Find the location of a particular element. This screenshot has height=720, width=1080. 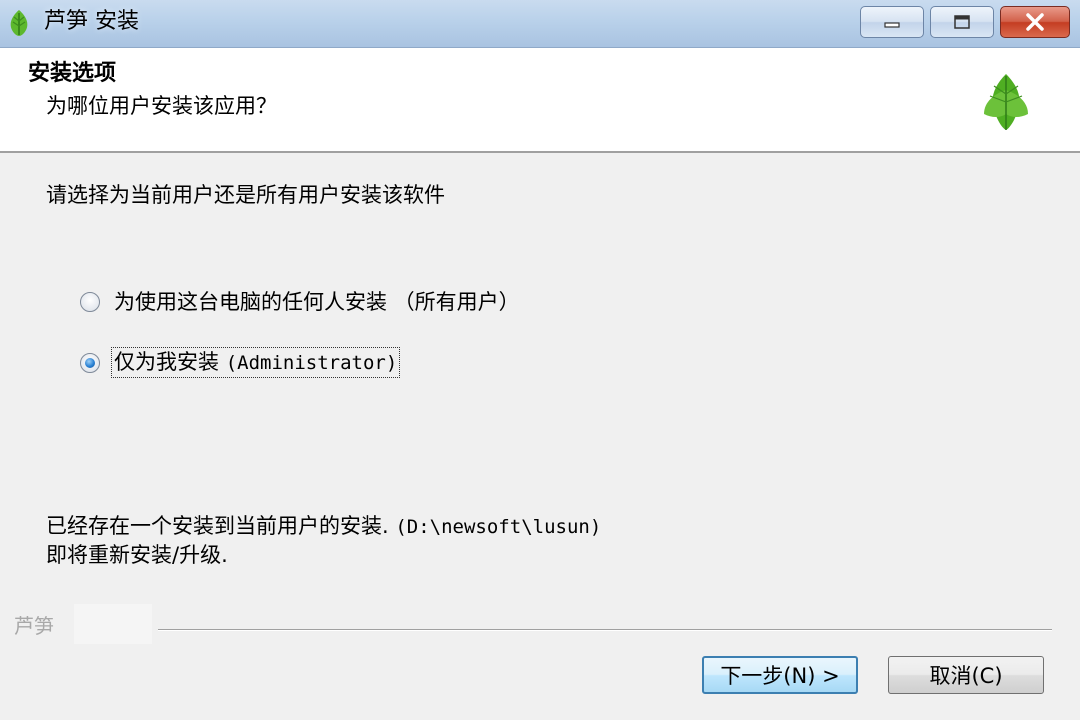

close-button is located at coordinates (1035, 22).